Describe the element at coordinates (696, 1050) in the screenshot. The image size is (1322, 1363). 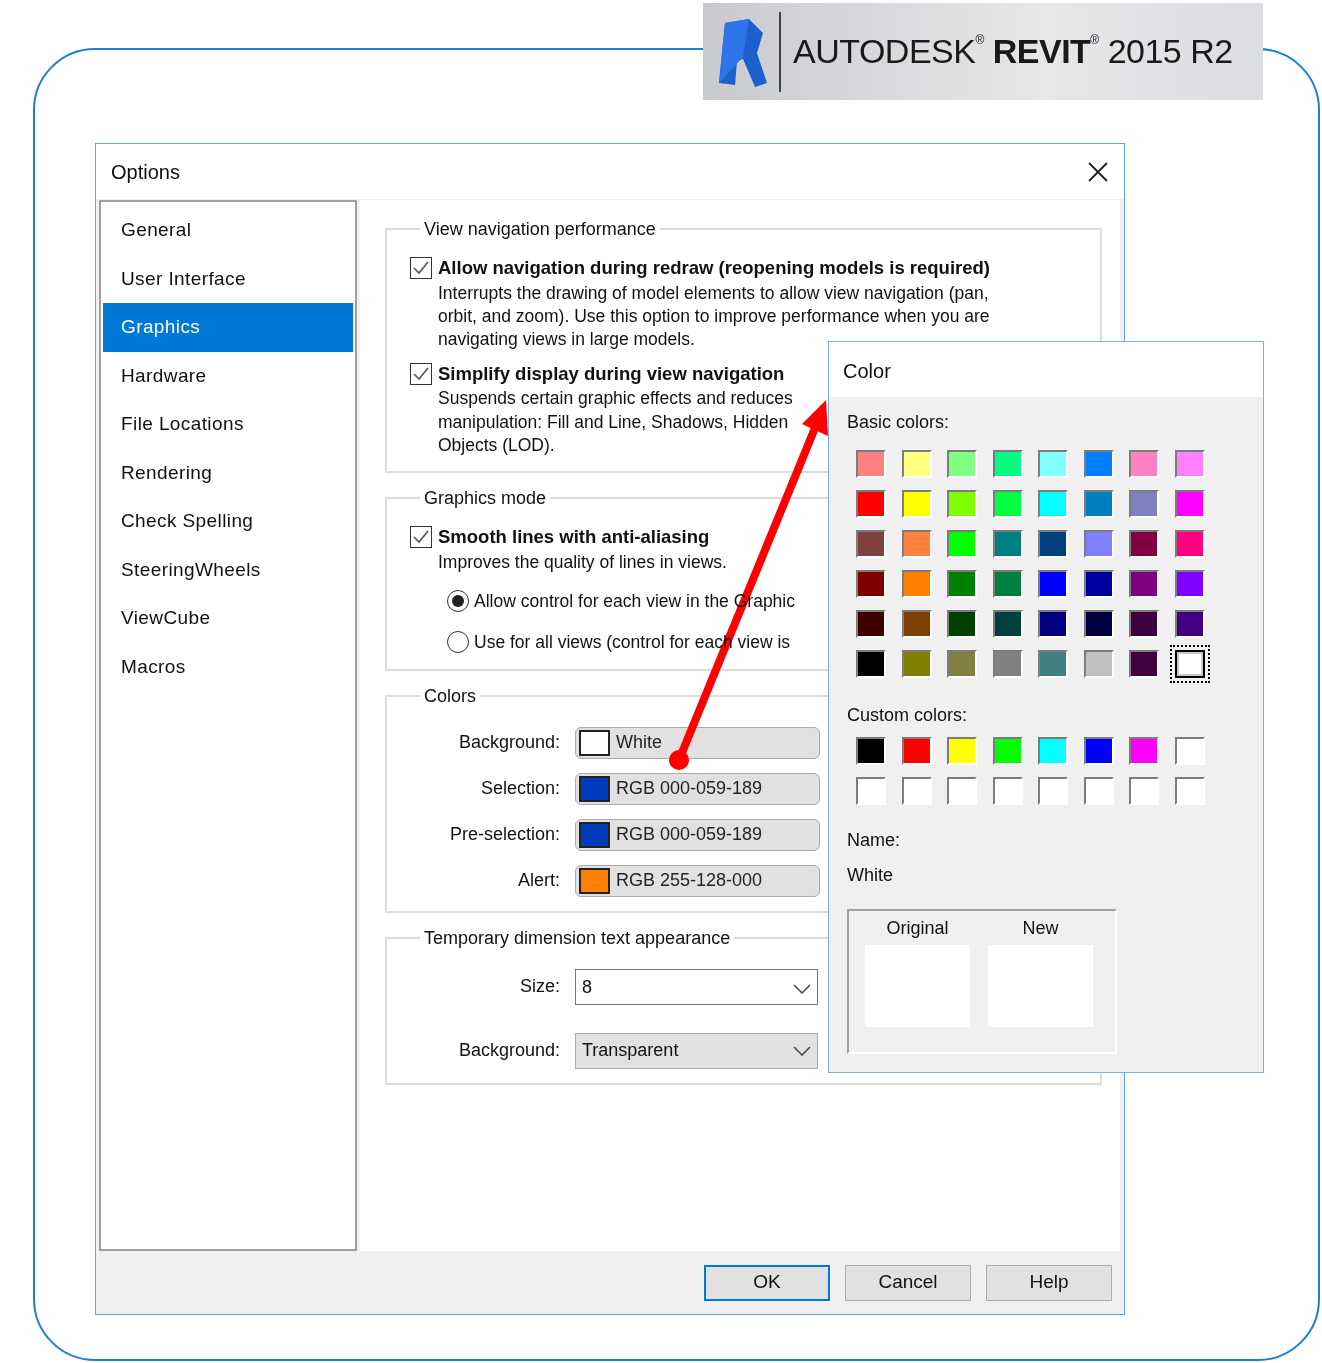
I see `dropdown-field: Transparent` at that location.